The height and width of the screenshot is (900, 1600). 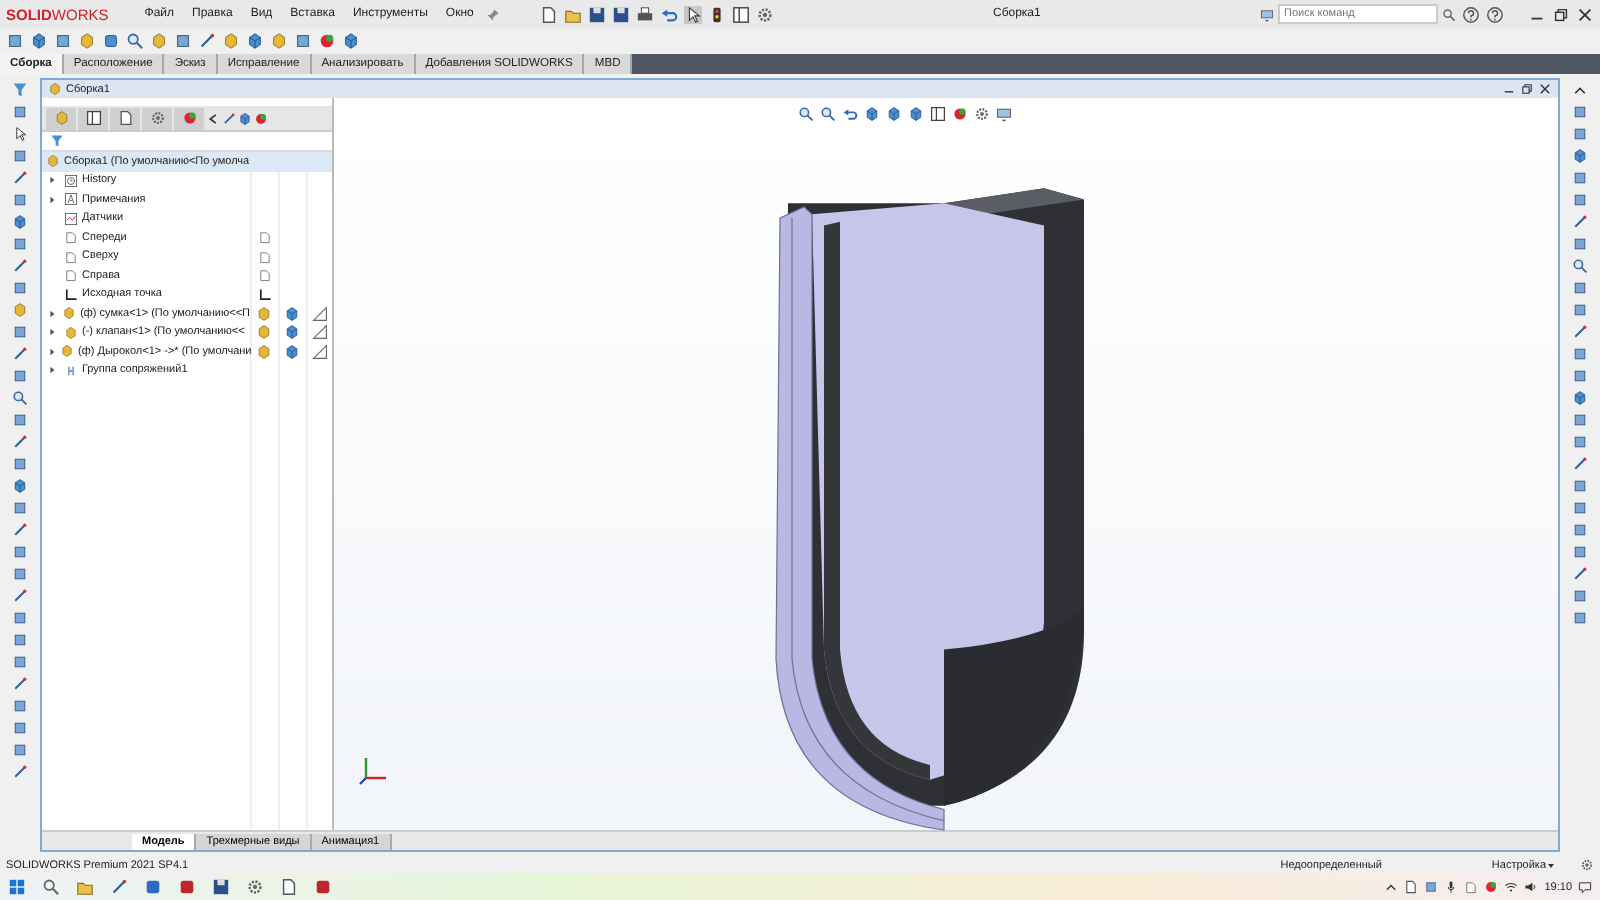 I want to click on chevron-up-icon, so click(x=1391, y=887).